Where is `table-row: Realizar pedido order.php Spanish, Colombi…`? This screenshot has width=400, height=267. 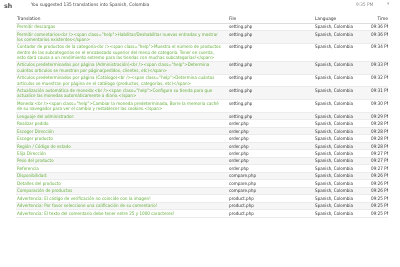
table-row: Realizar pedido order.php Spanish, Colombi… is located at coordinates (202, 123).